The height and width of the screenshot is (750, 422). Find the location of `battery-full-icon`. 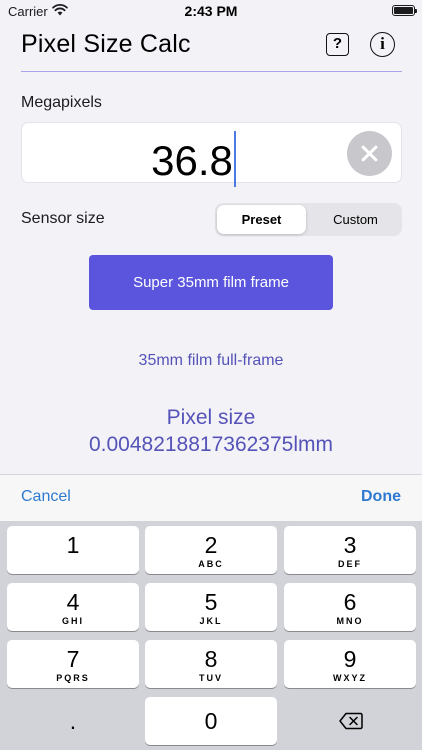

battery-full-icon is located at coordinates (404, 10).